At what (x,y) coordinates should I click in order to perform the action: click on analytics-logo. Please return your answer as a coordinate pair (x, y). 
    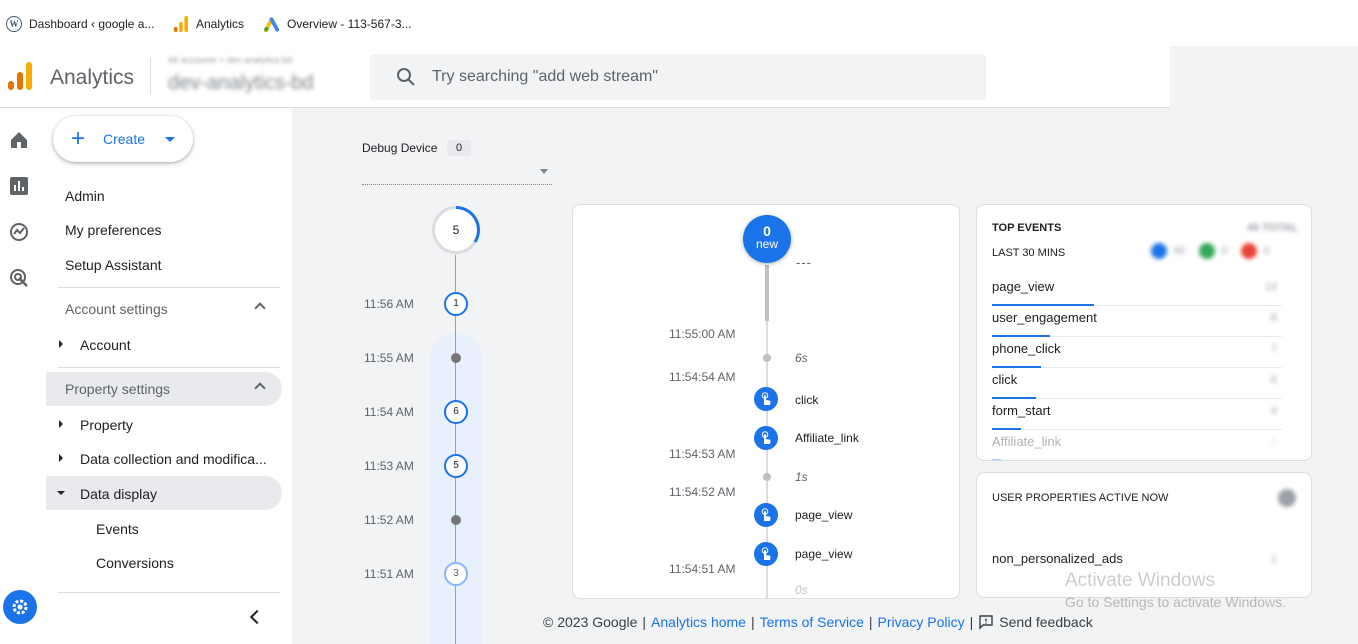
    Looking at the image, I should click on (20, 76).